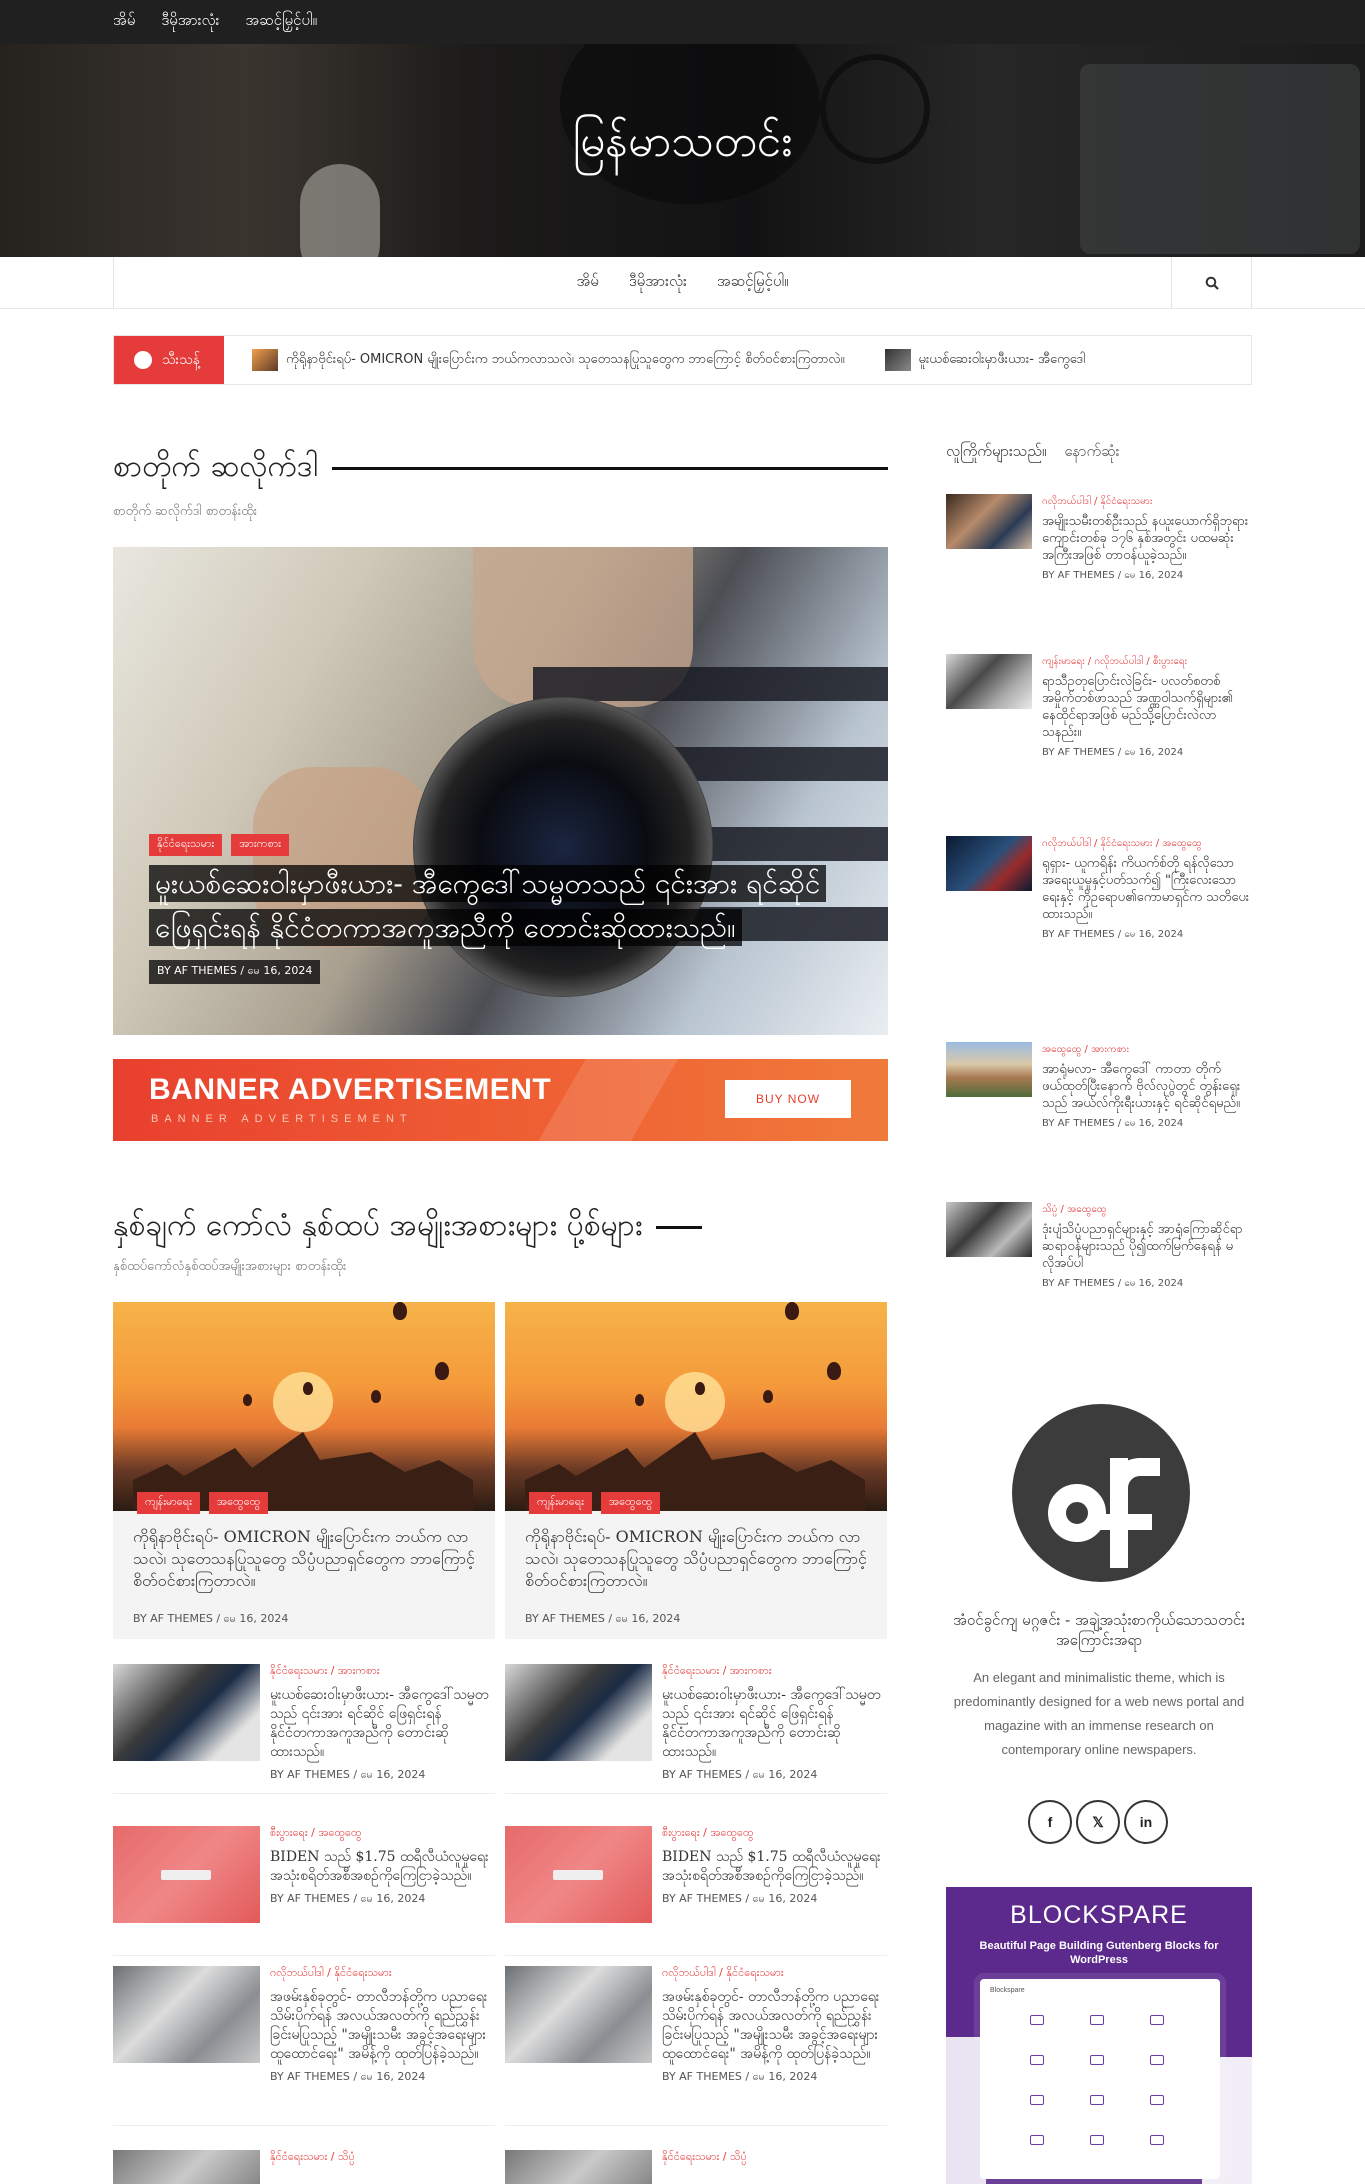 This screenshot has width=1365, height=2184. I want to click on facebook-icon: f, so click(1050, 1822).